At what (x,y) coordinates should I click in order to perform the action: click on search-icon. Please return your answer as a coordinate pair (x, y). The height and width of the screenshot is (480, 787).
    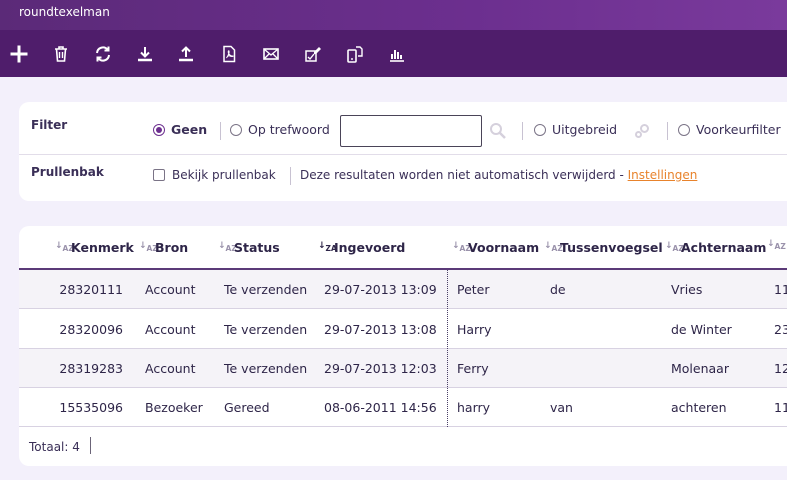
    Looking at the image, I should click on (498, 131).